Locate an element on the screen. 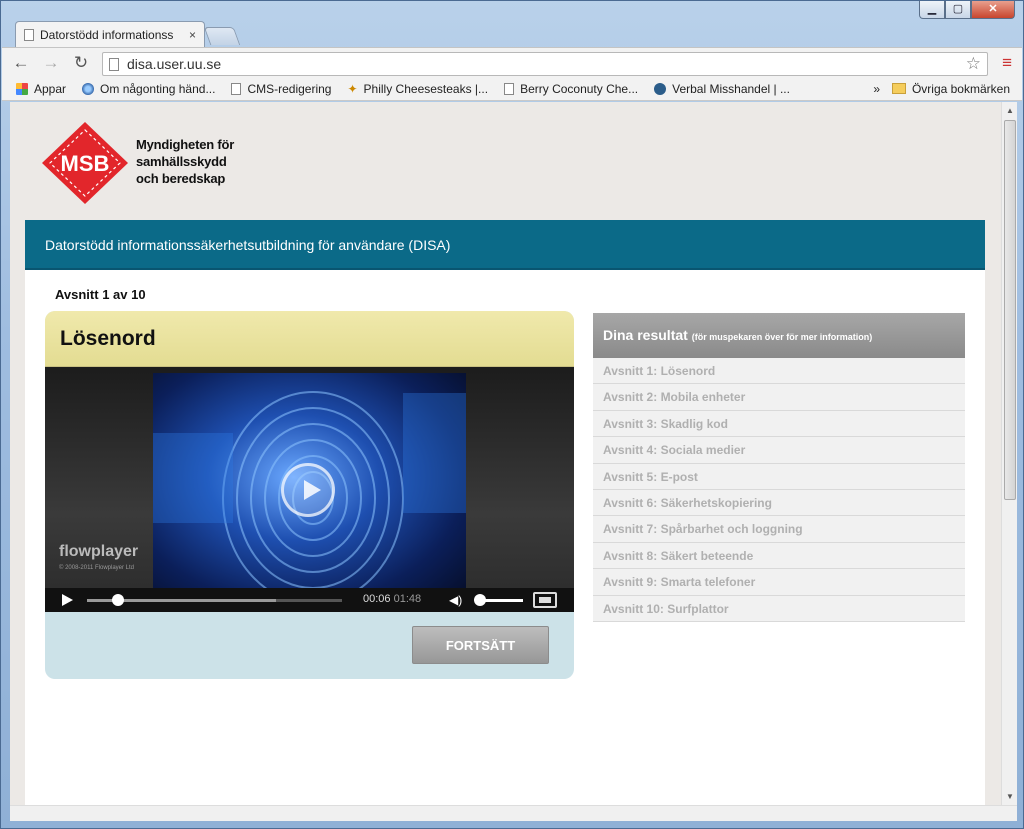 Image resolution: width=1024 pixels, height=829 pixels. svg-text: MSB is located at coordinates (85, 163).